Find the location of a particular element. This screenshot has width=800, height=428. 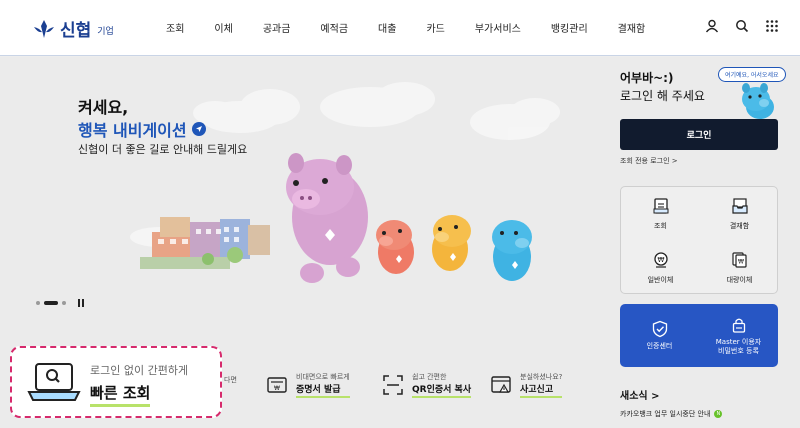

qr-cert-copy-text: 쉽고 간편한 QR인증서 복사 is located at coordinates (442, 385).